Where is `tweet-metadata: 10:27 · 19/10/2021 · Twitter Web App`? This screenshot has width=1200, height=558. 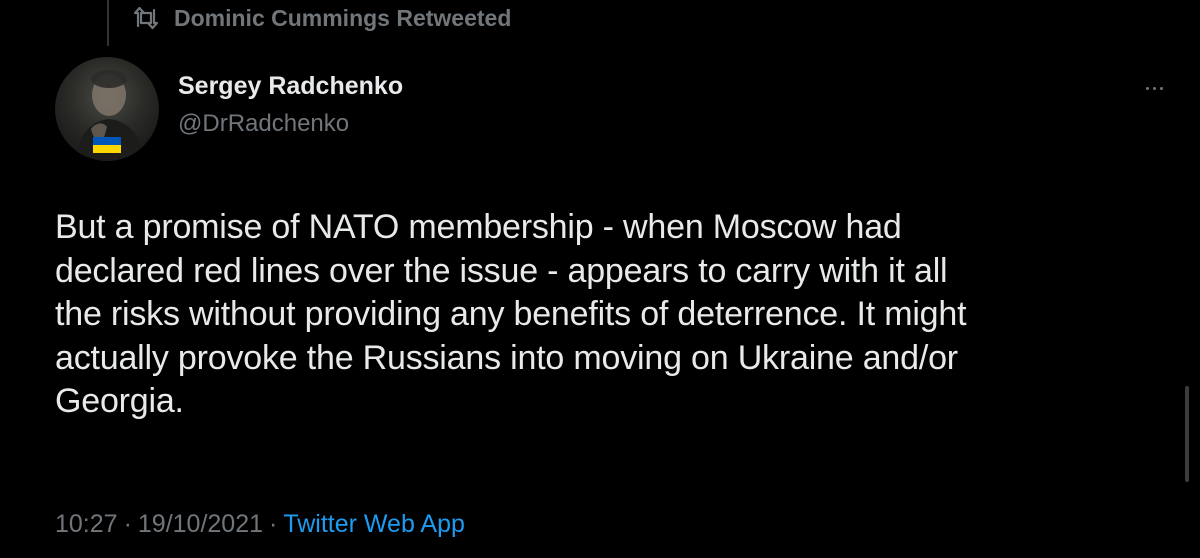 tweet-metadata: 10:27 · 19/10/2021 · Twitter Web App is located at coordinates (260, 524).